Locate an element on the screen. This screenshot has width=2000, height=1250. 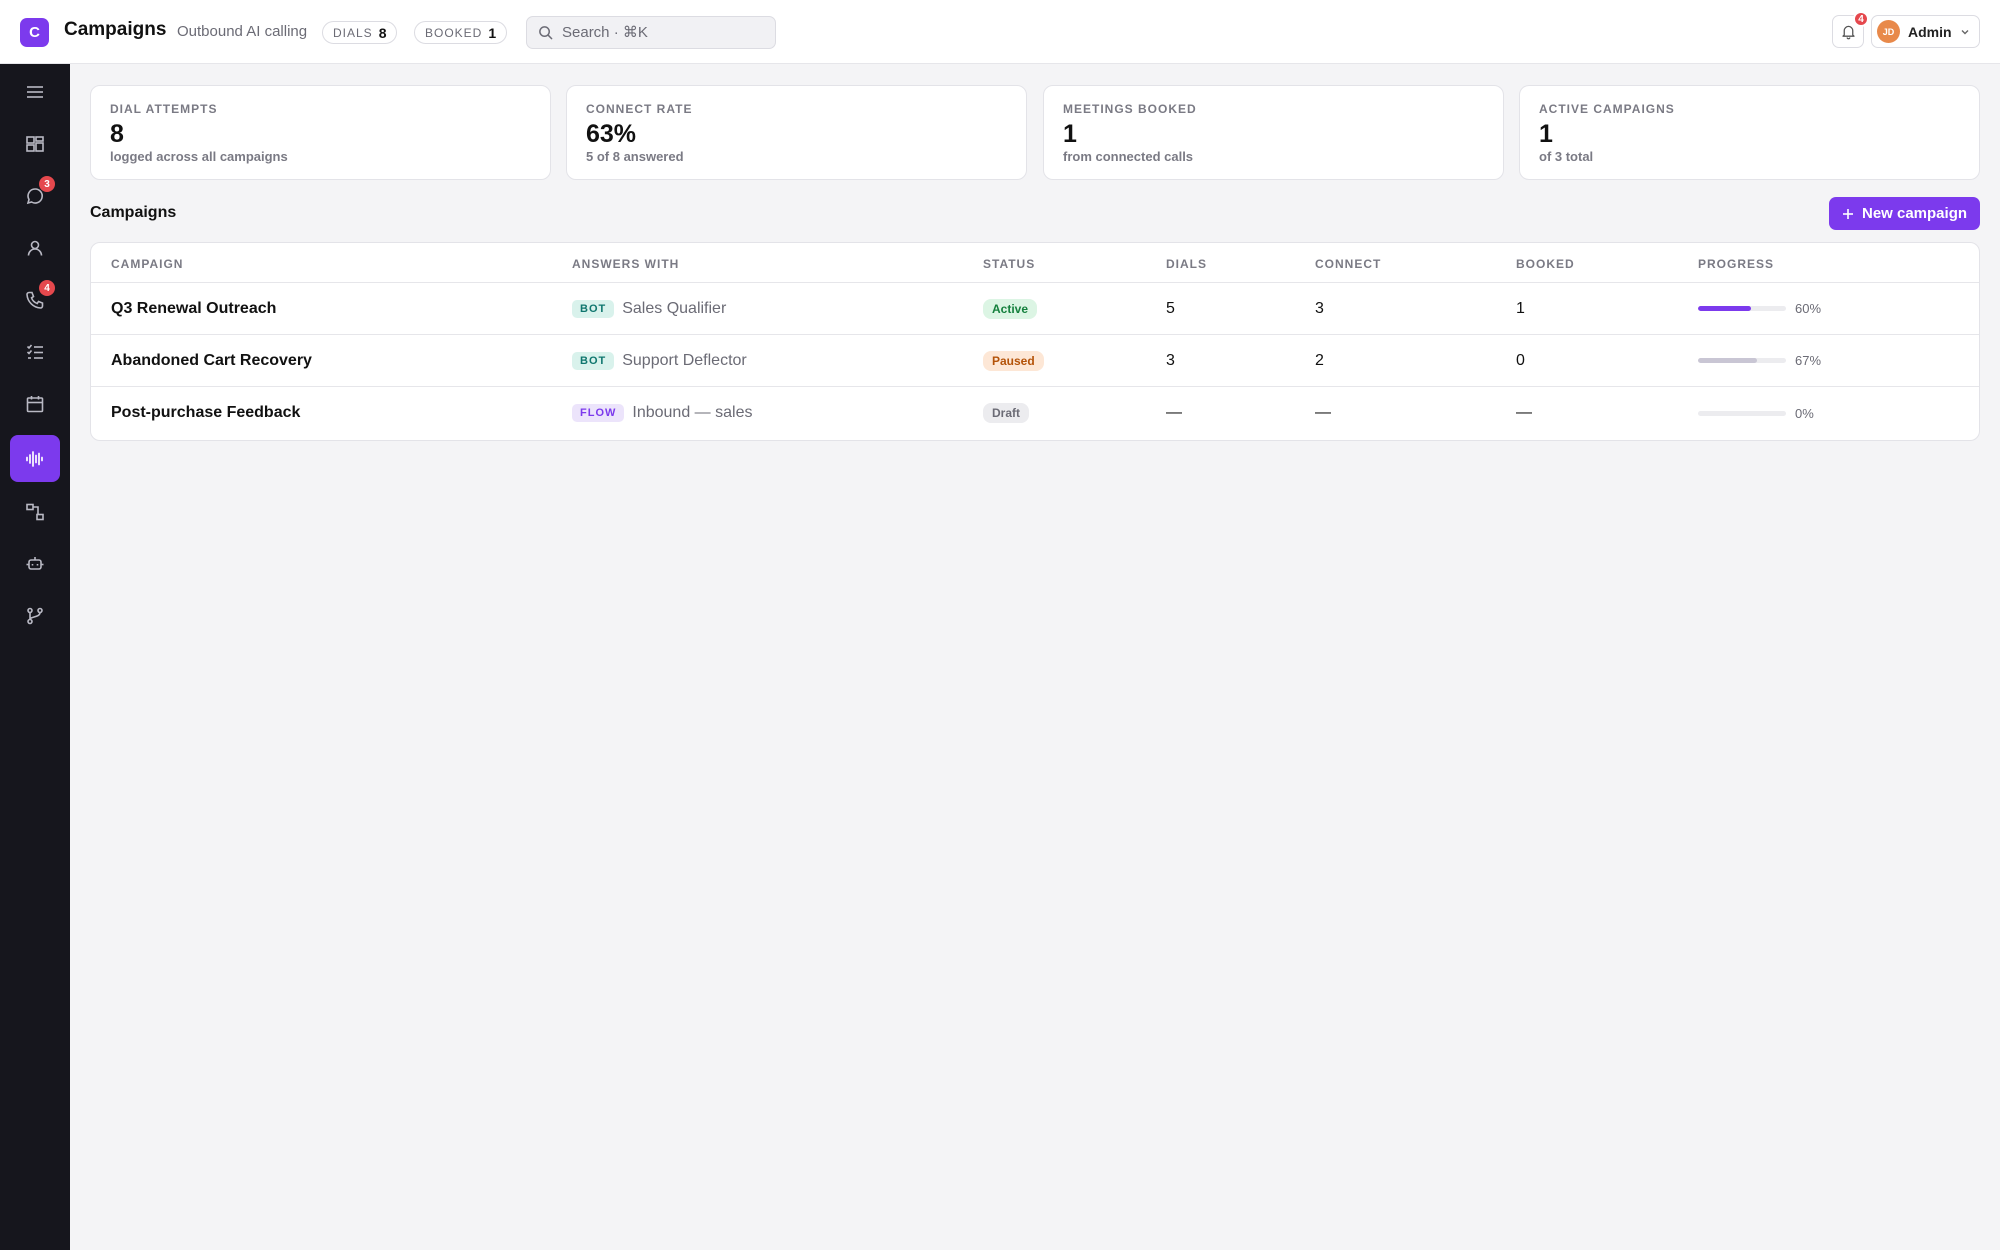
column-header-connect: CONNECT is located at coordinates (1348, 264).